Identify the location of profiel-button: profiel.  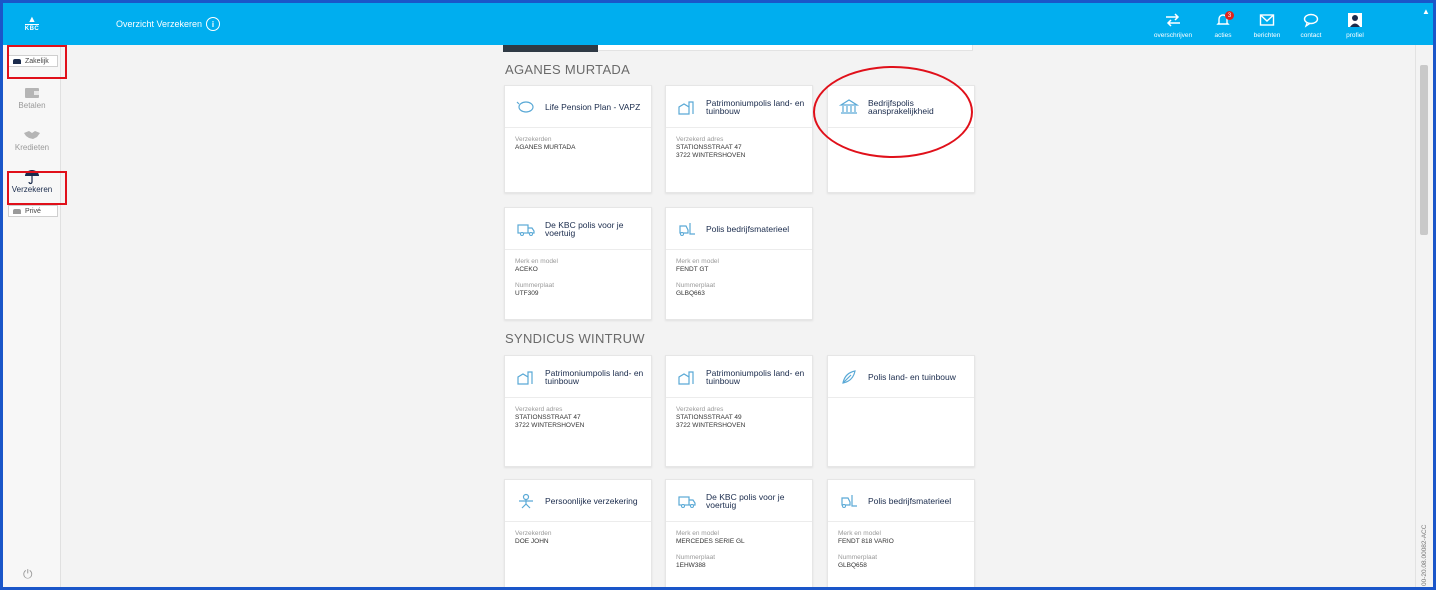
(1355, 24).